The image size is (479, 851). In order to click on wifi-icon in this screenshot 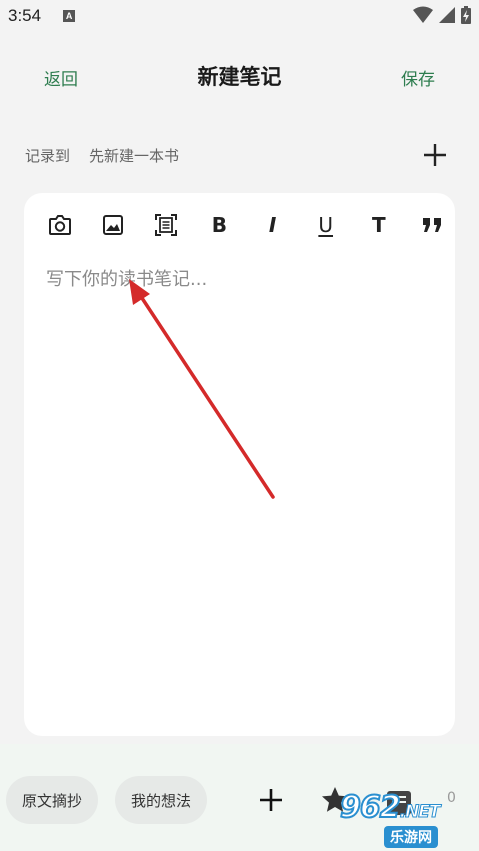, I will do `click(423, 14)`.